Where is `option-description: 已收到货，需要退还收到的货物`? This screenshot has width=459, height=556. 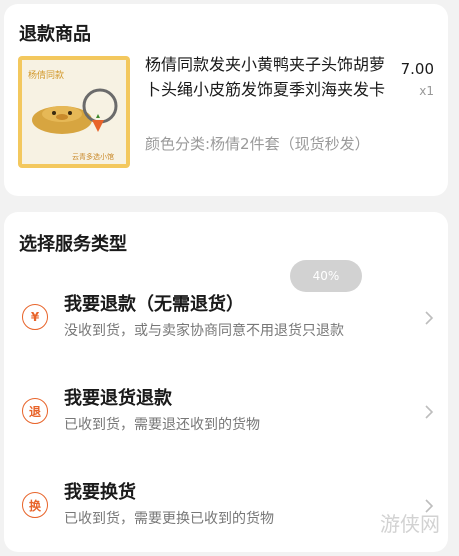
option-description: 已收到货，需要退还收到的货物 is located at coordinates (162, 425).